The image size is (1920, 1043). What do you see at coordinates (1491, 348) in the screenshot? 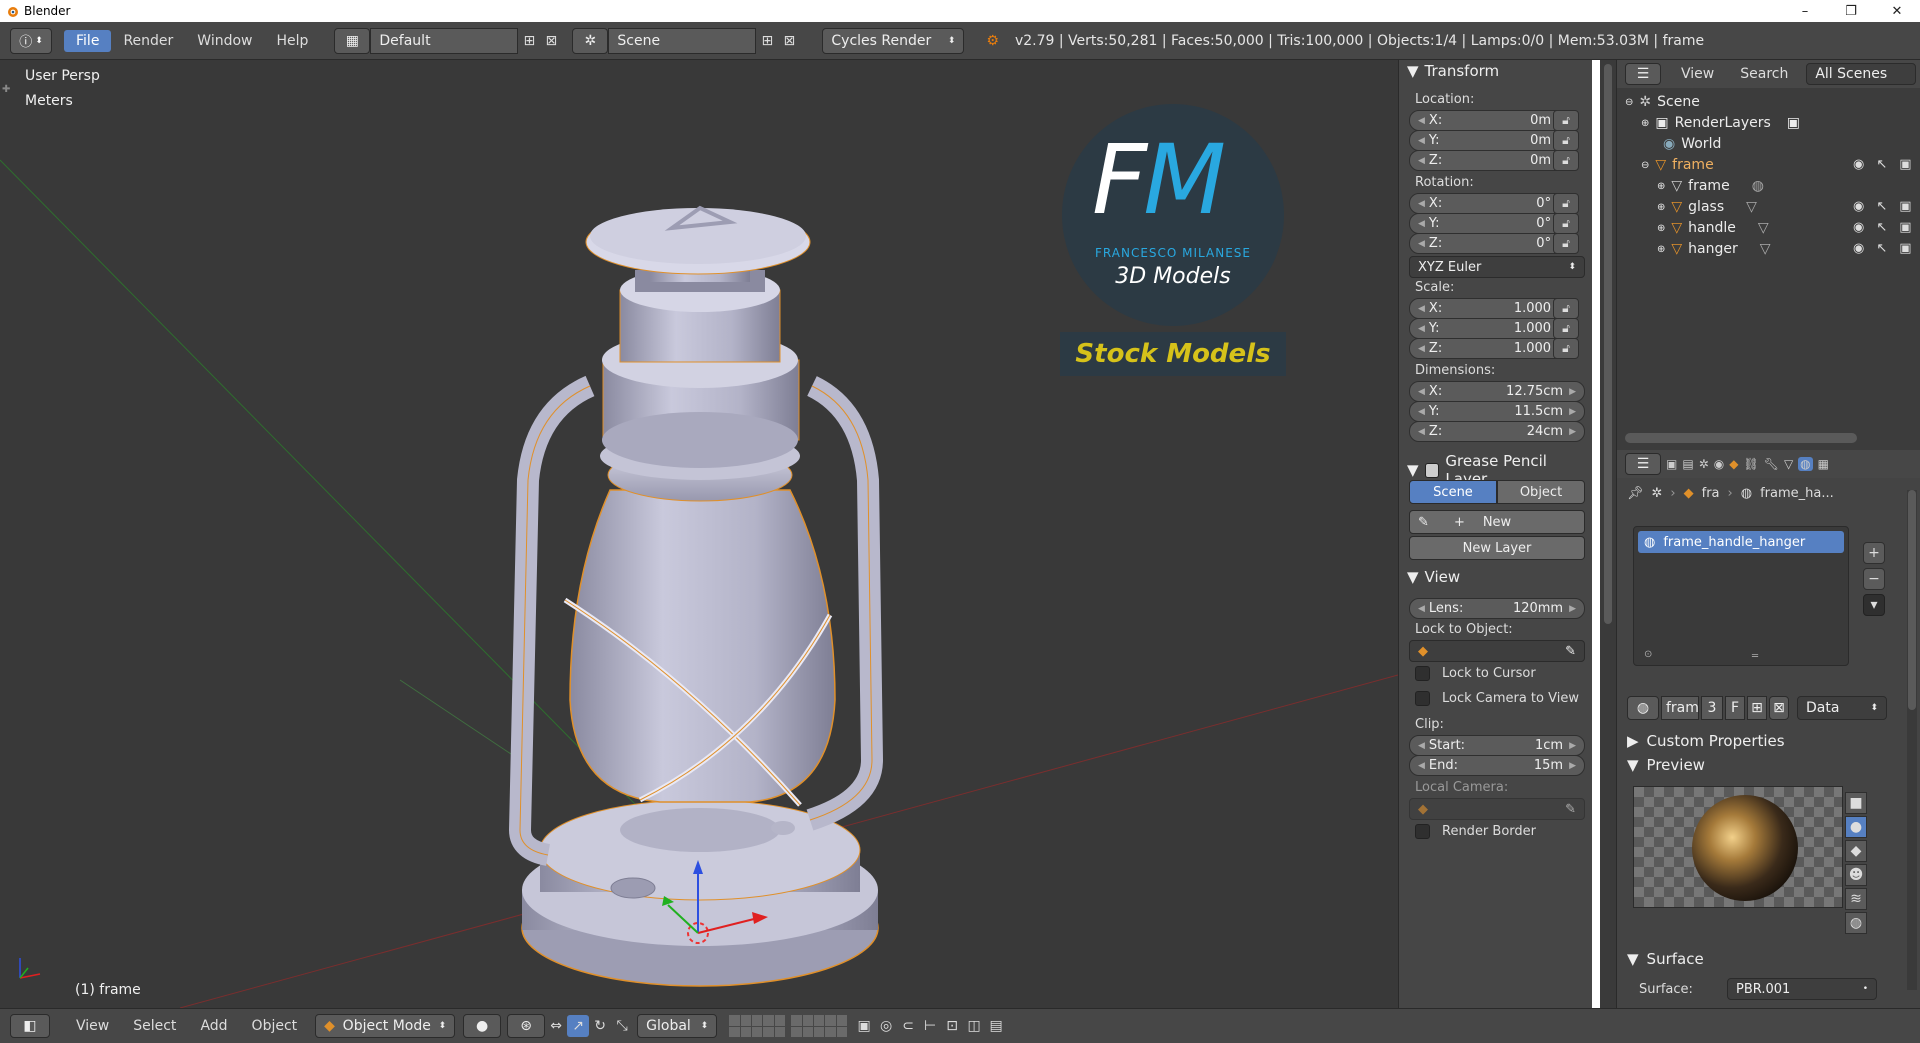
I see `scale-z-field: ◀Z:1.000▶` at bounding box center [1491, 348].